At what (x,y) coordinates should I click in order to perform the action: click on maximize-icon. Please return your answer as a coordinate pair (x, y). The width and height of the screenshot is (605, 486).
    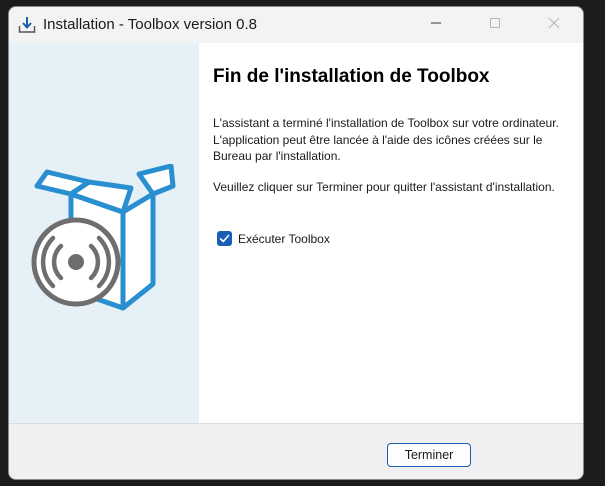
    Looking at the image, I should click on (495, 25).